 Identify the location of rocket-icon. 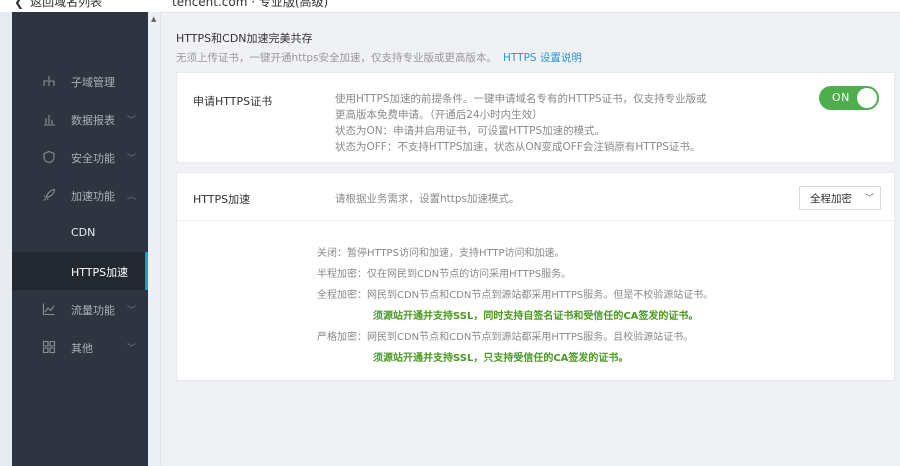
(49, 194).